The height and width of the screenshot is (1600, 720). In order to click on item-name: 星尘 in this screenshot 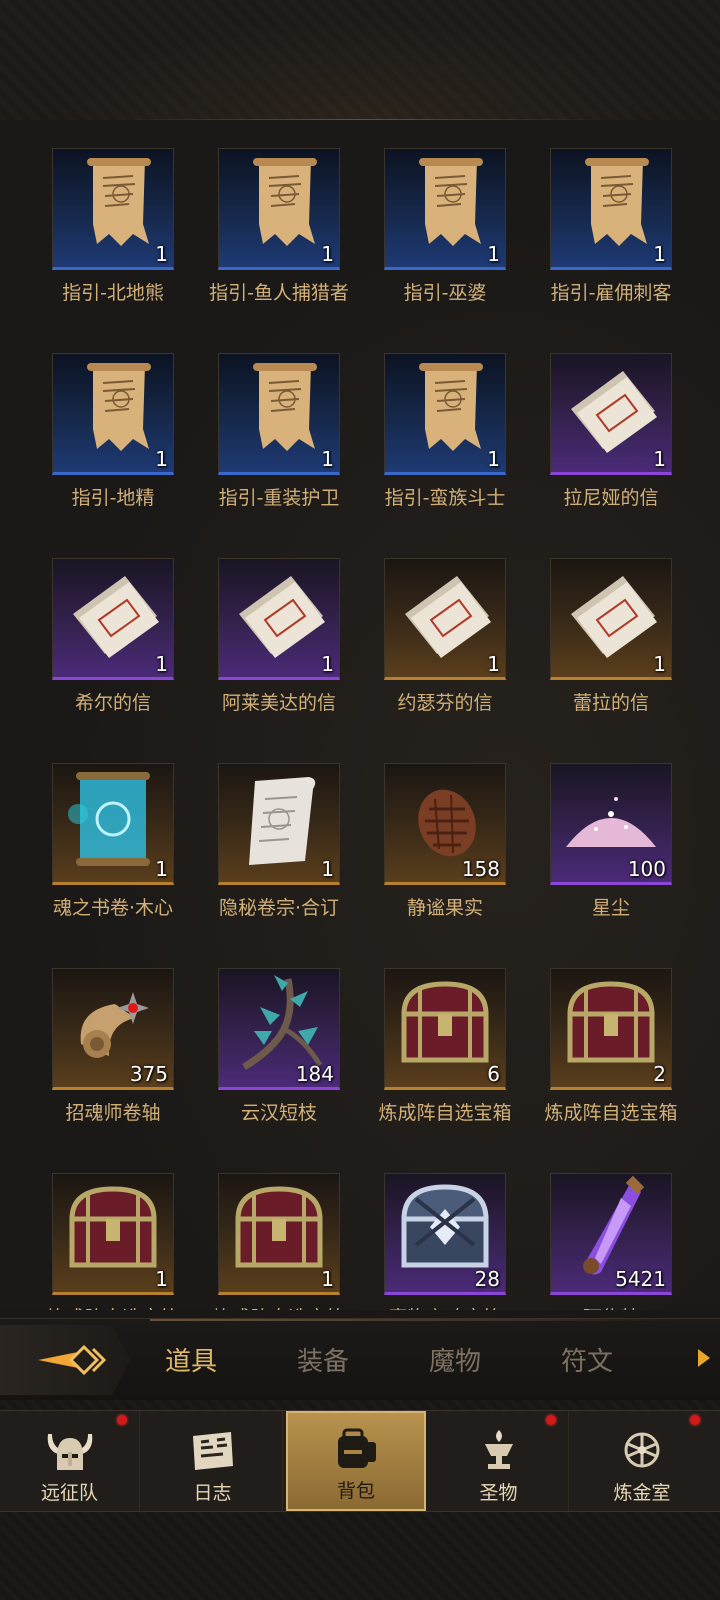, I will do `click(610, 908)`.